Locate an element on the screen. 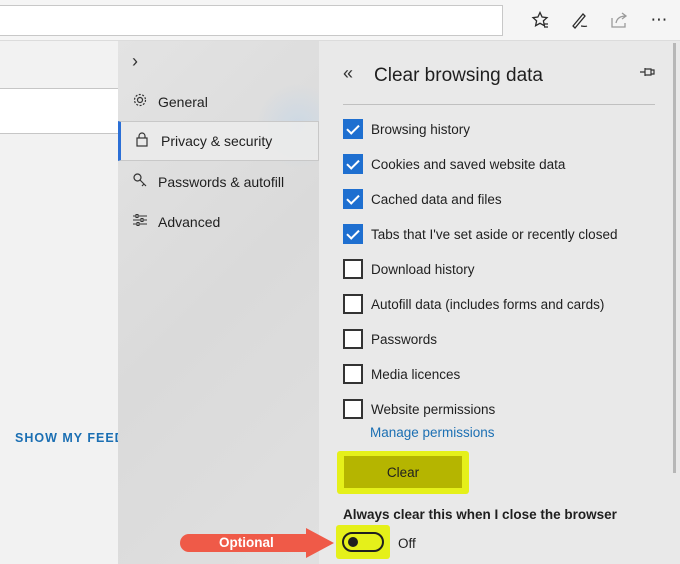 The height and width of the screenshot is (564, 680). always-clear-toggle is located at coordinates (363, 542).